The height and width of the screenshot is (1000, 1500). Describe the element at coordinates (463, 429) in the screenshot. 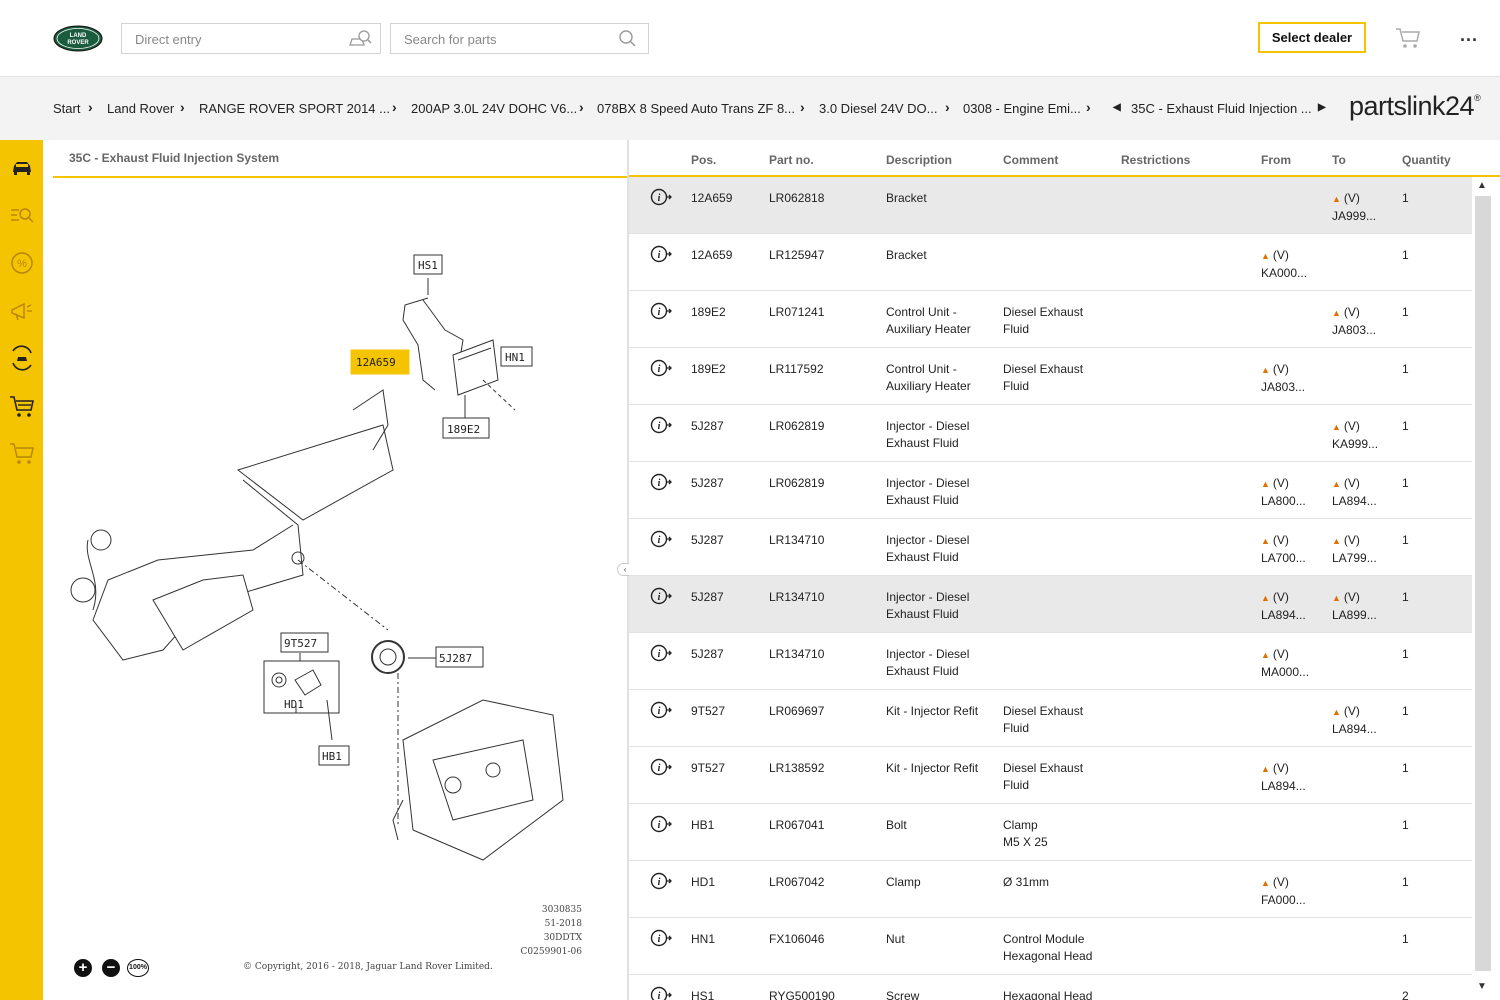

I see `diagram-label-189e2: 189E2` at that location.